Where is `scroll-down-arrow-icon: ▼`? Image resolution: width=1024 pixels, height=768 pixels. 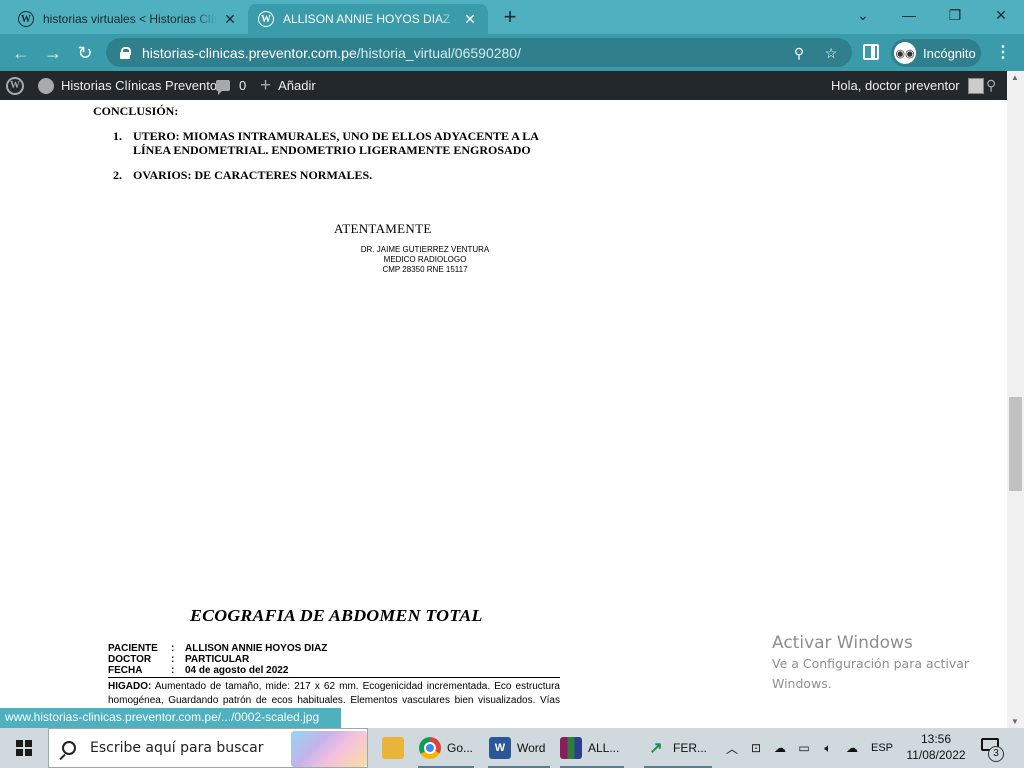 scroll-down-arrow-icon: ▼ is located at coordinates (1015, 721).